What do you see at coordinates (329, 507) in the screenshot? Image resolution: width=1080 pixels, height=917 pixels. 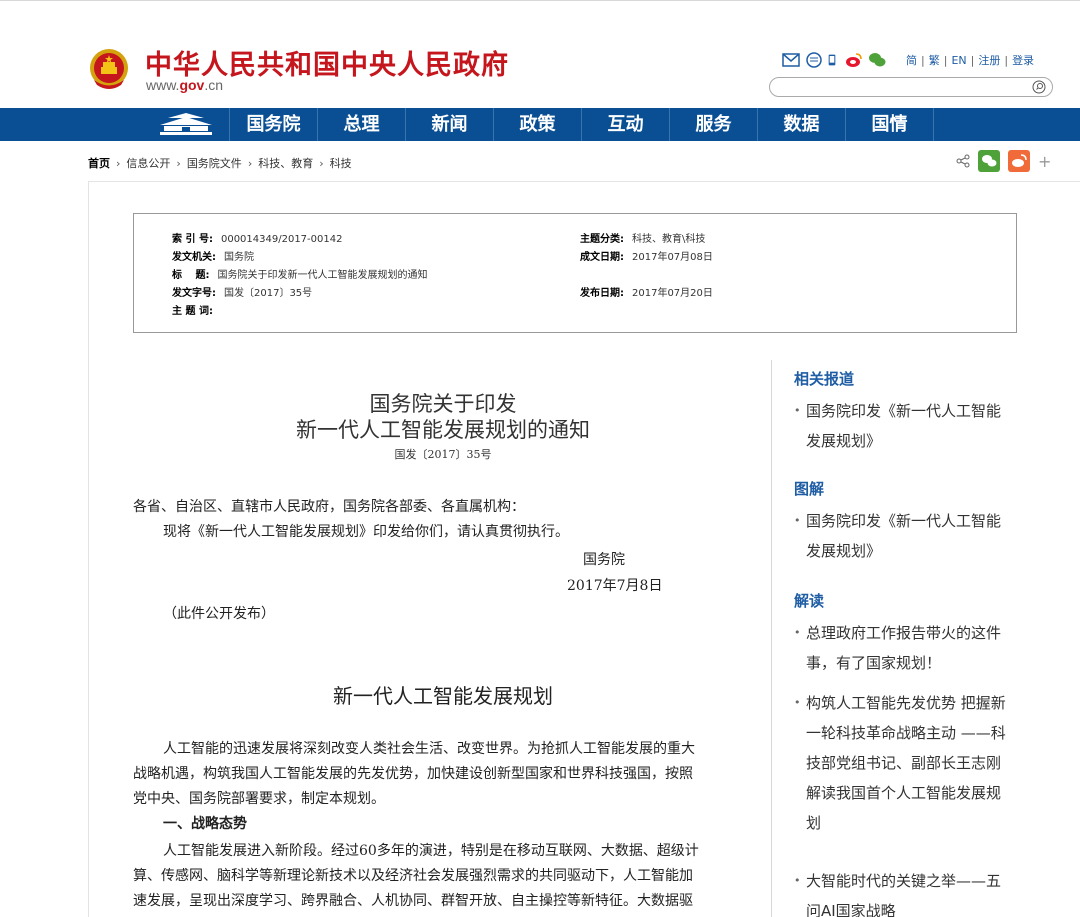 I see `article-recipients: 各省、自治区、直辖市人民政府，国务院各部委、各直属机构：` at bounding box center [329, 507].